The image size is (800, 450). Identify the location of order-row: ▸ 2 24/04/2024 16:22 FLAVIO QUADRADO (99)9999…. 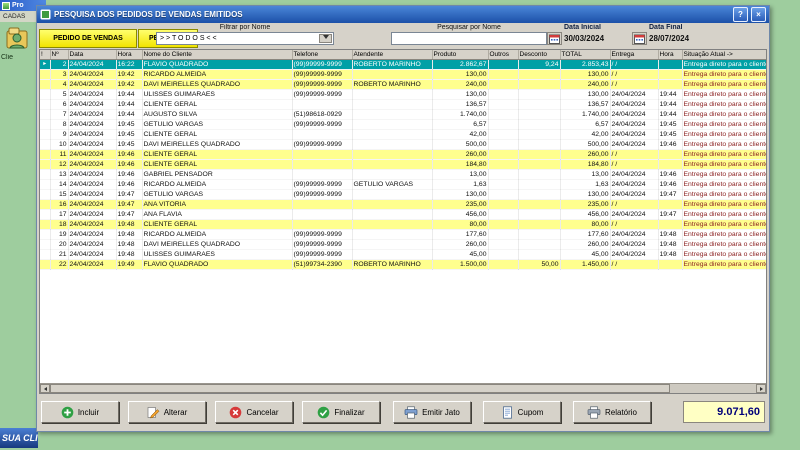
(403, 64).